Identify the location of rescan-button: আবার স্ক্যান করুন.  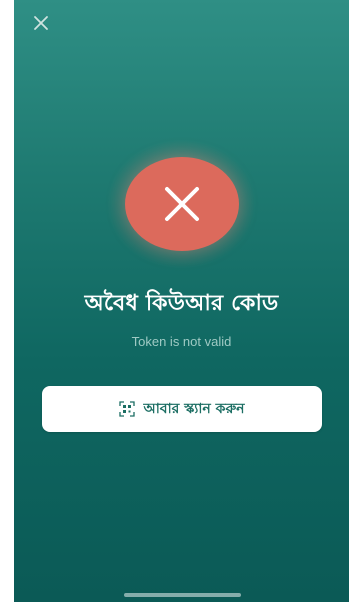
(182, 409).